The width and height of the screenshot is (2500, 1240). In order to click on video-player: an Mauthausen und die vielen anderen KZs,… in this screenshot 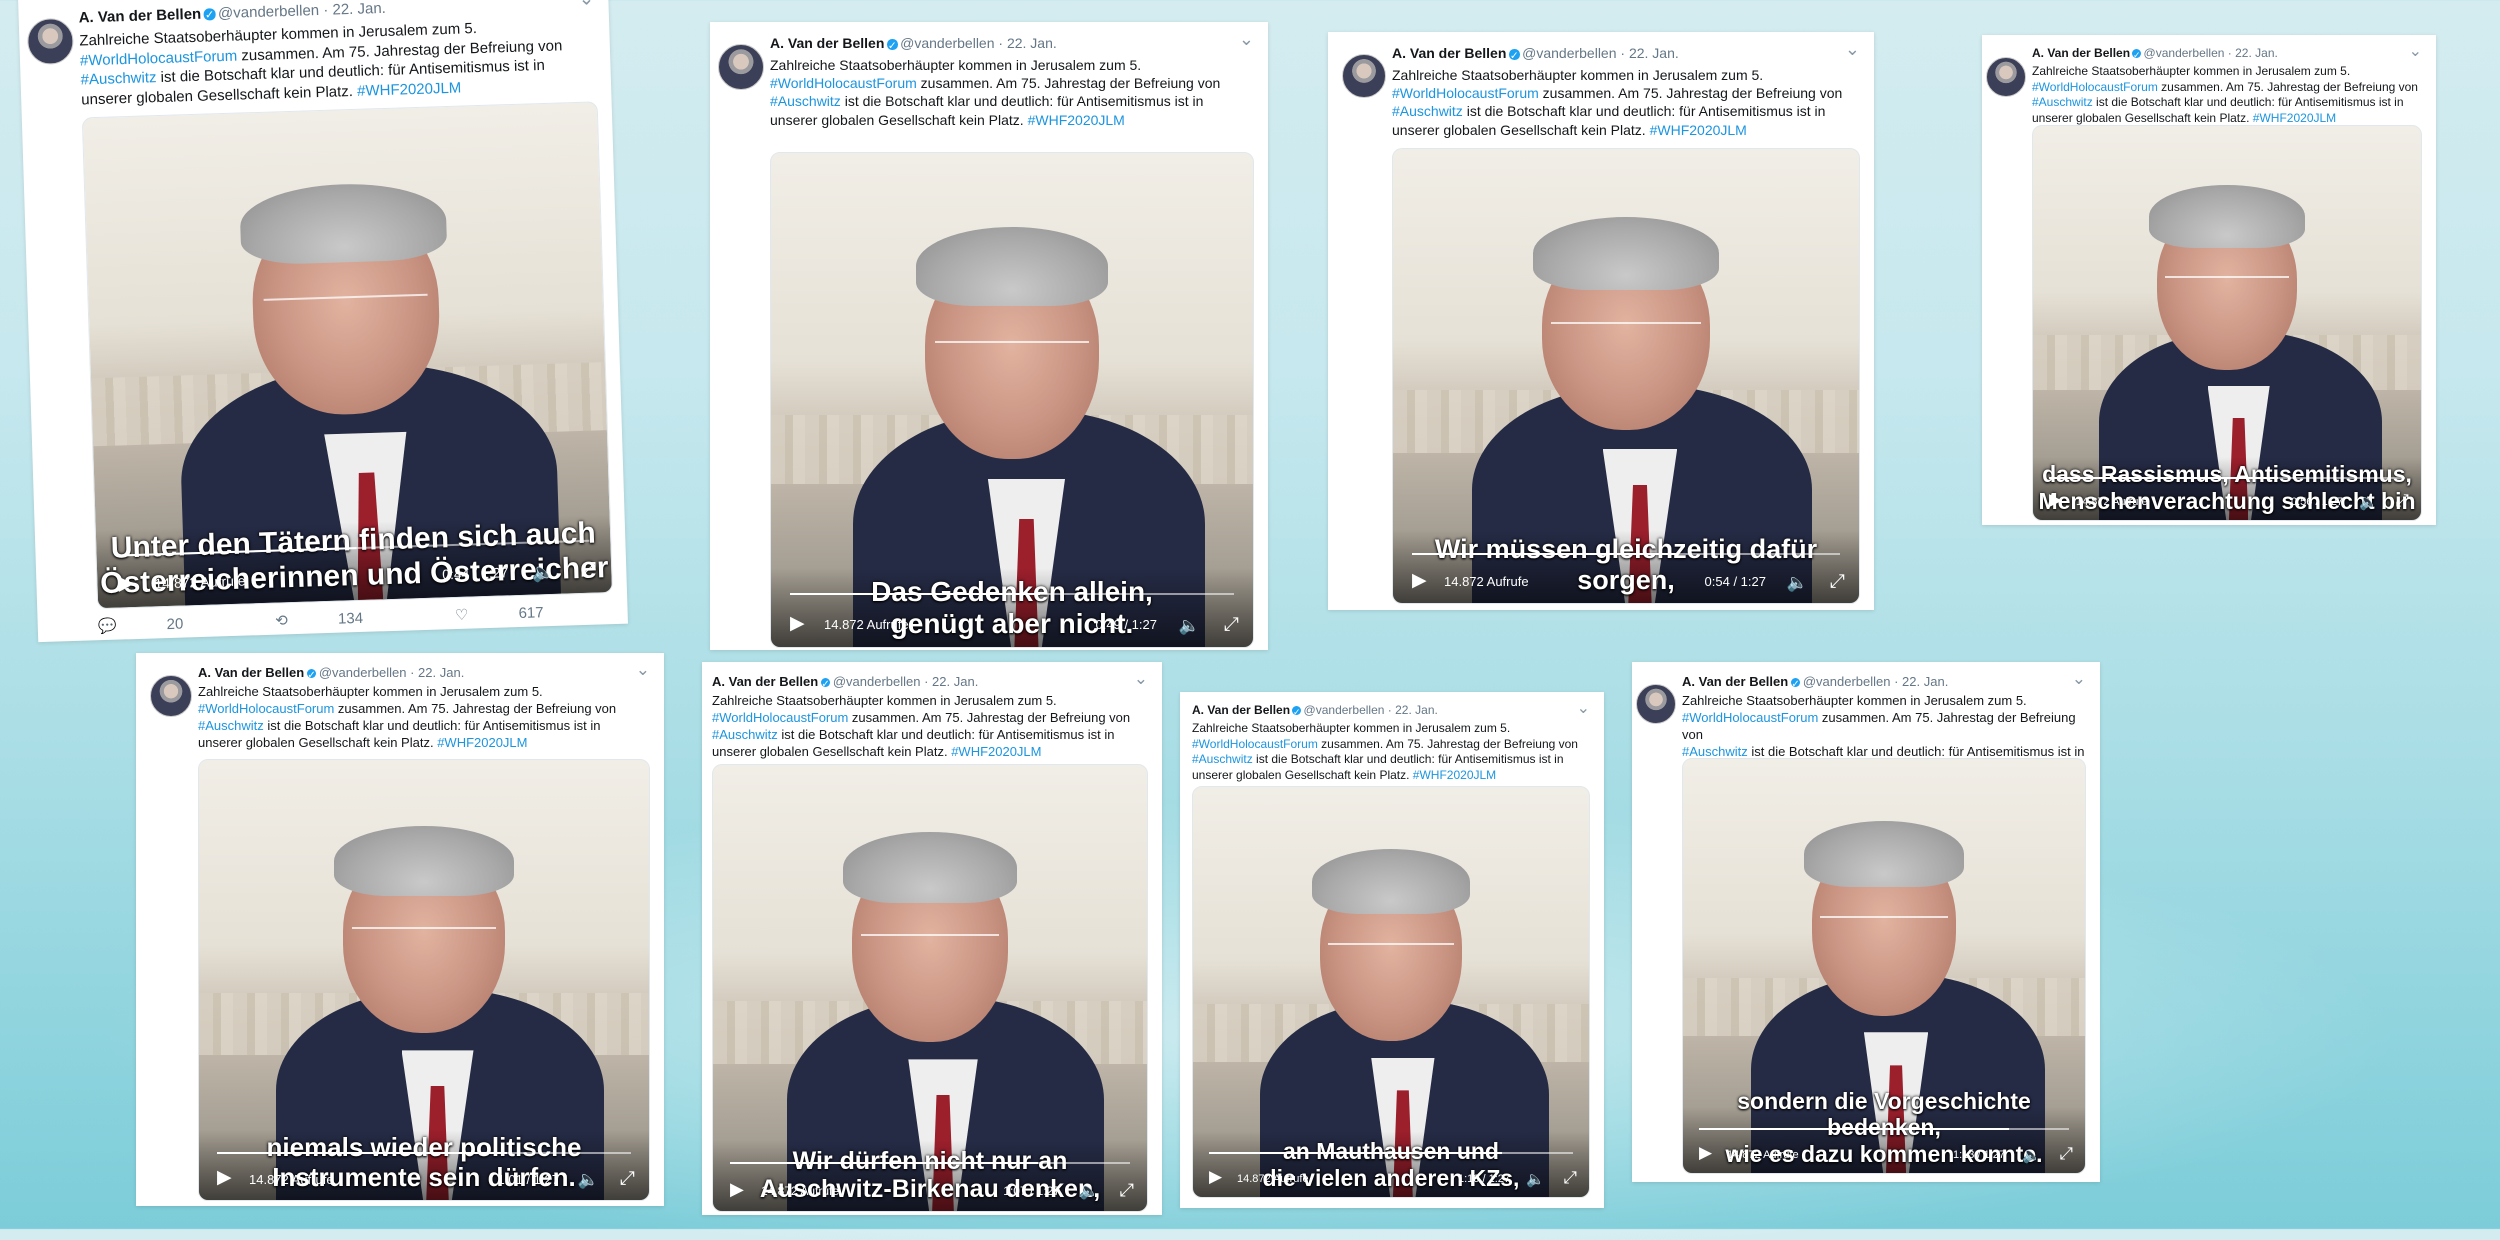, I will do `click(1391, 992)`.